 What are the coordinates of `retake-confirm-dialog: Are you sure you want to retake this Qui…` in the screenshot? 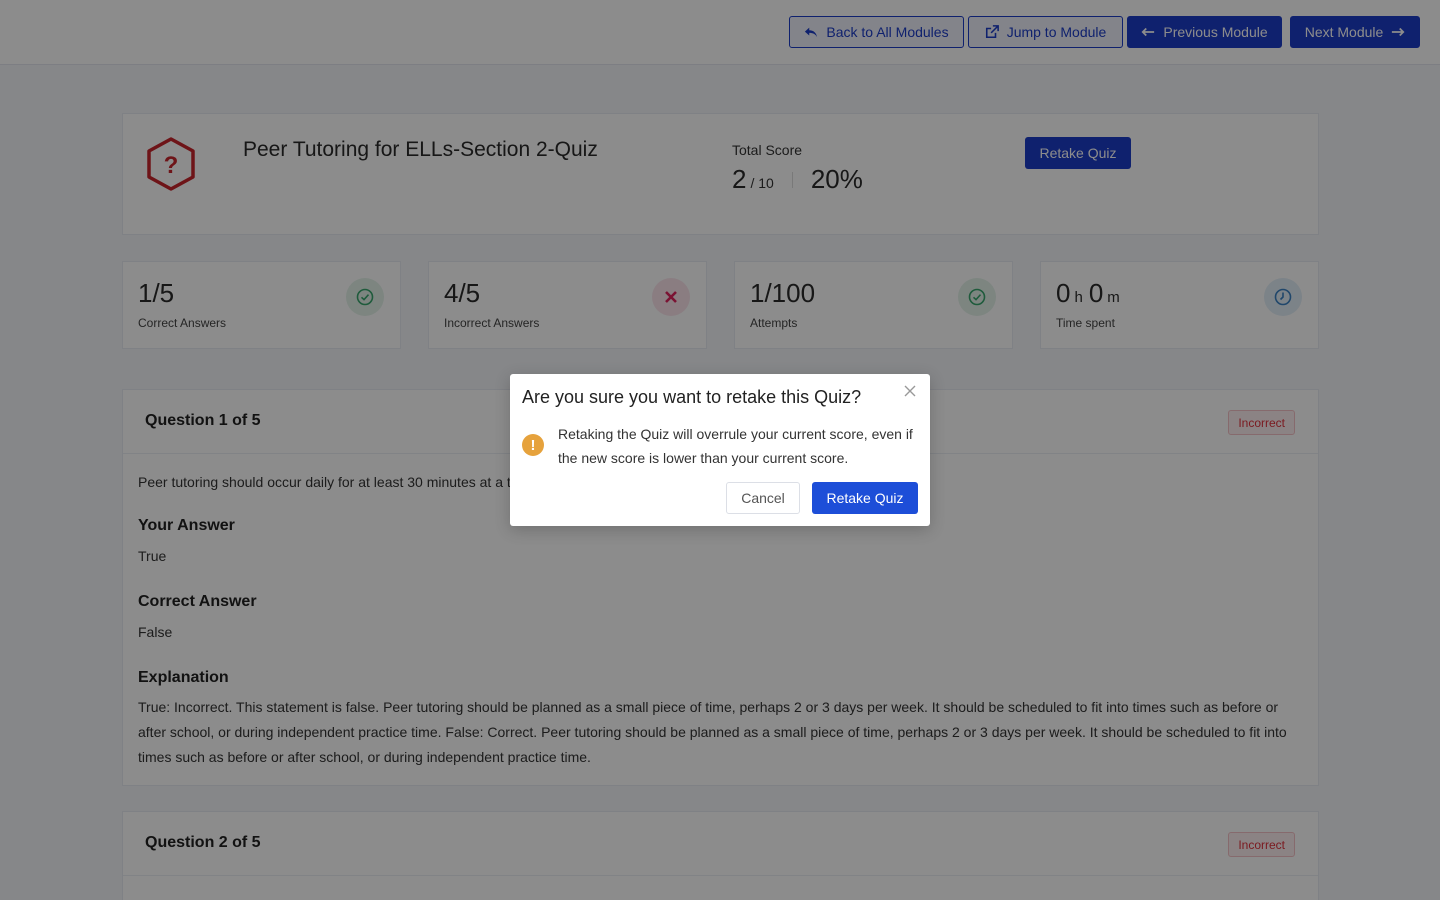 It's located at (720, 450).